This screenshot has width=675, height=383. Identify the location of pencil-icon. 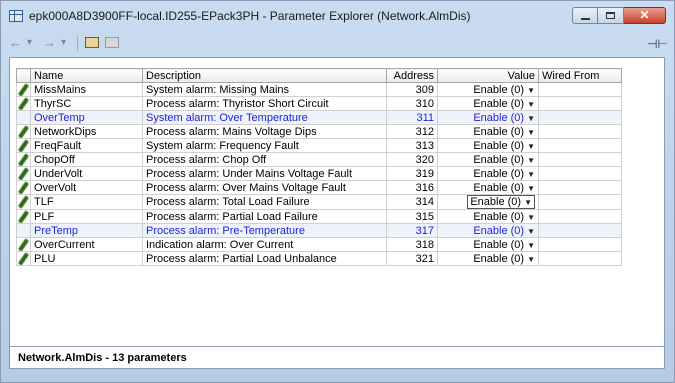
(23, 202).